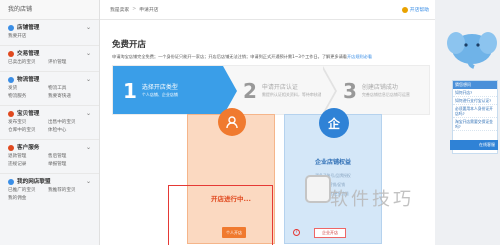  What do you see at coordinates (68, 89) in the screenshot?
I see `sidebar-item: 物流工具` at bounding box center [68, 89].